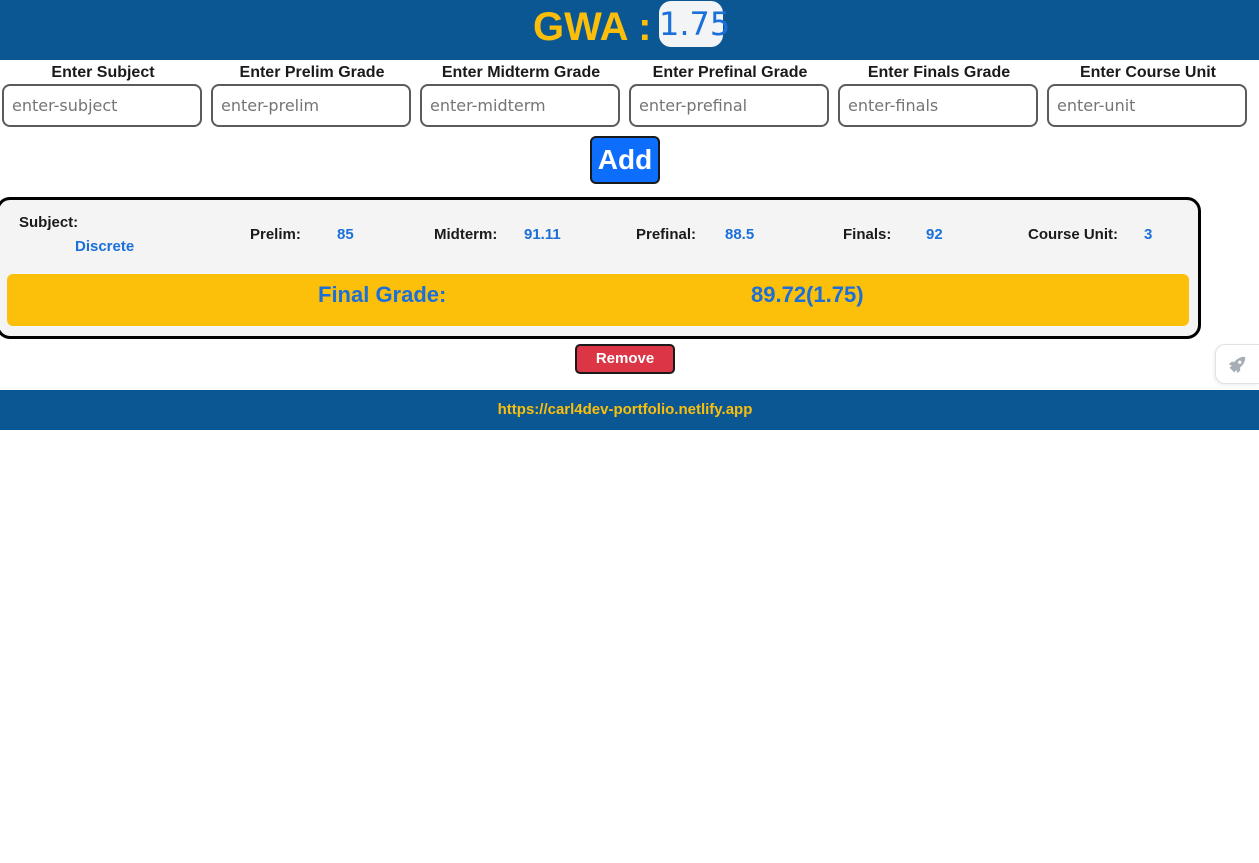 The height and width of the screenshot is (863, 1259). Describe the element at coordinates (1148, 234) in the screenshot. I see `course-unit-value: 3` at that location.